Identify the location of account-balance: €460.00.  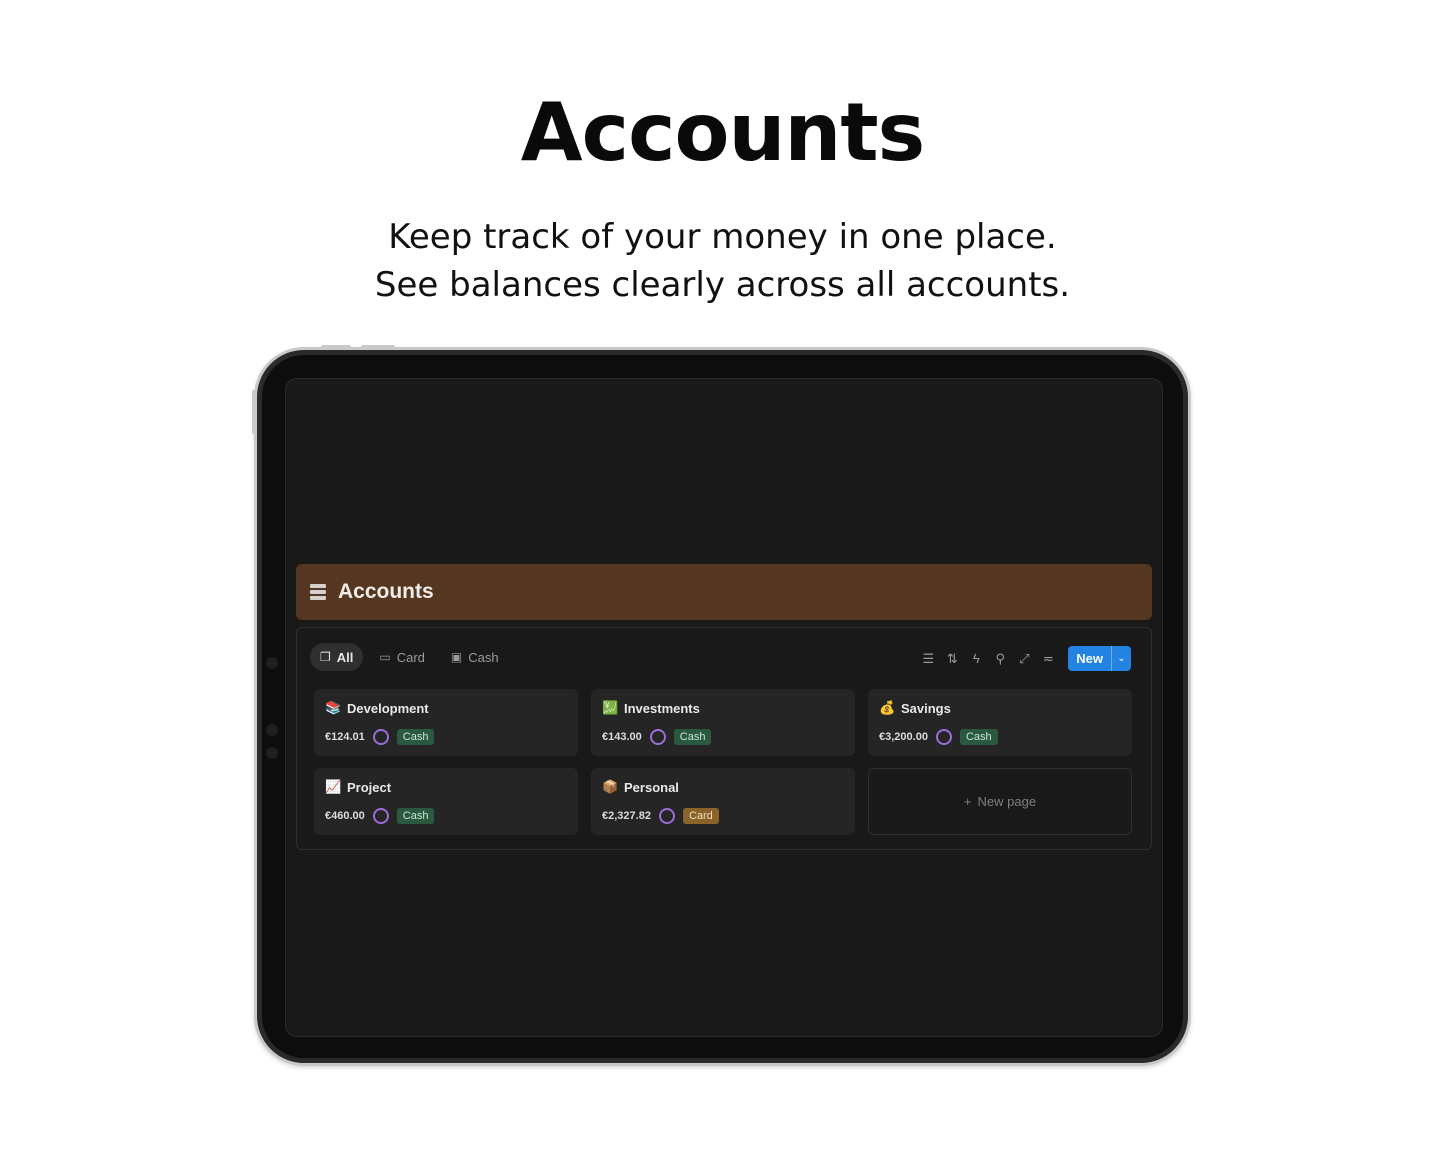
(345, 816).